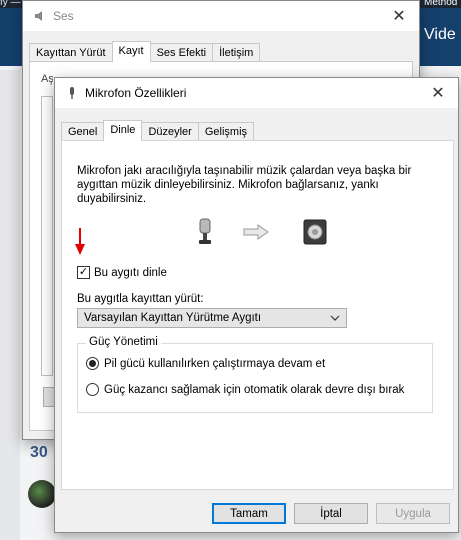 Image resolution: width=461 pixels, height=540 pixels. What do you see at coordinates (123, 342) in the screenshot?
I see `power-management-title: Güç Yönetimi` at bounding box center [123, 342].